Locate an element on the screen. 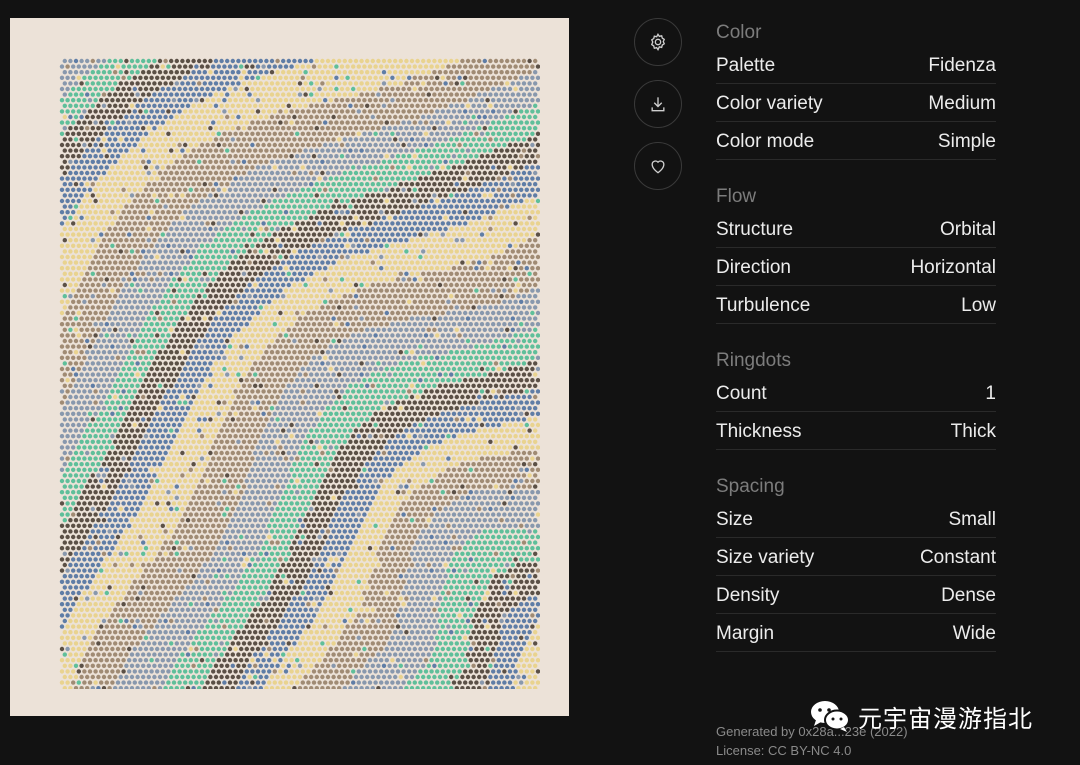 This screenshot has width=1080, height=765. property-row-size: Size Small is located at coordinates (856, 519).